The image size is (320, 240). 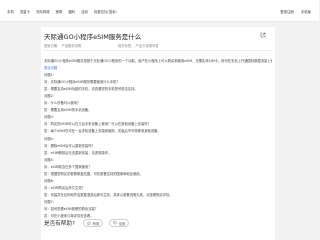 I want to click on article-line: 答：安装并在目的地开启数据漫游后即可生效，具体以套餐说明为准，请查看购买详情。, so click(x=108, y=194).